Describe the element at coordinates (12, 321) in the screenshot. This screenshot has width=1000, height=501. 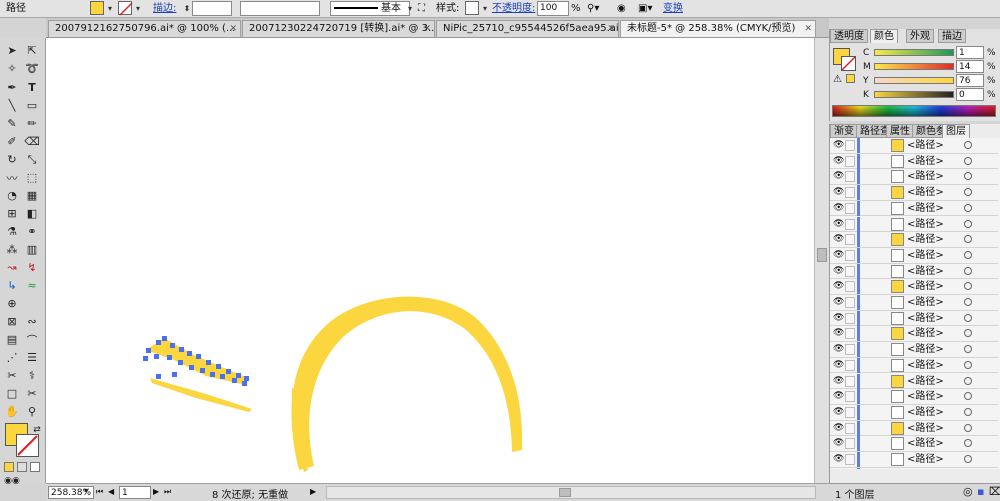
I see `artboard-tool-icon: ⊠` at that location.